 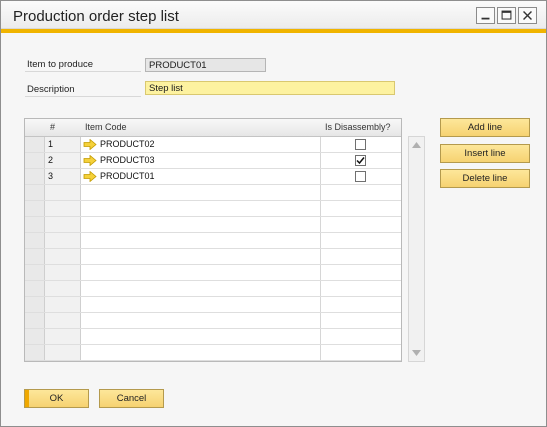 What do you see at coordinates (485, 178) in the screenshot?
I see `delete-line-button: Delete line` at bounding box center [485, 178].